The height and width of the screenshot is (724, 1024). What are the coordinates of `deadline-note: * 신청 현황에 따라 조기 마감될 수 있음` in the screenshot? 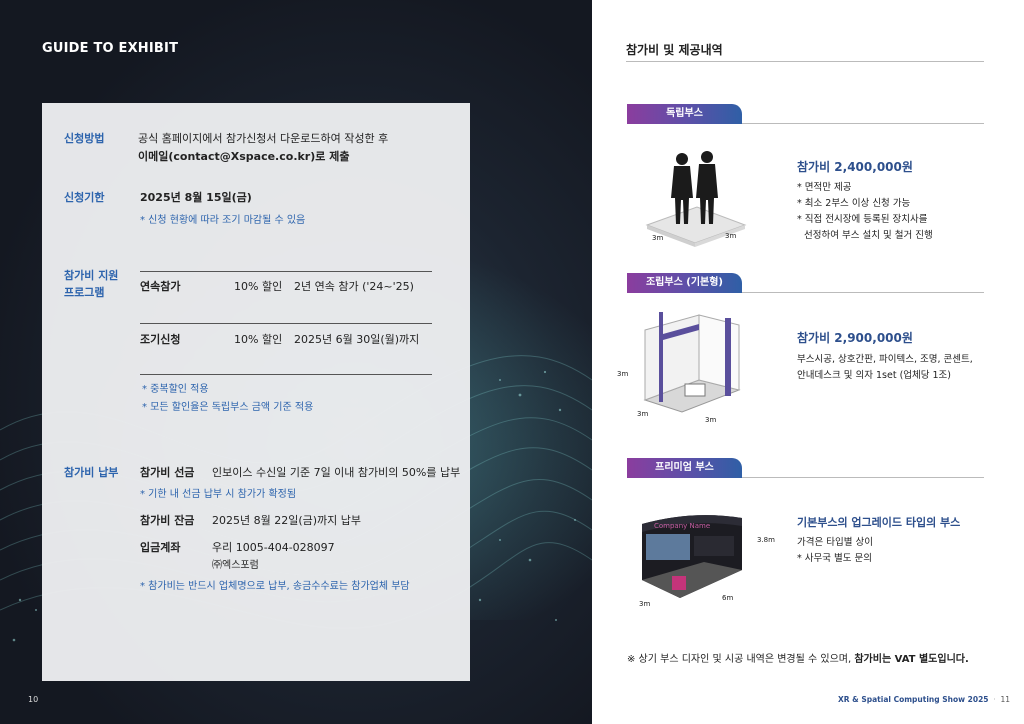 It's located at (223, 220).